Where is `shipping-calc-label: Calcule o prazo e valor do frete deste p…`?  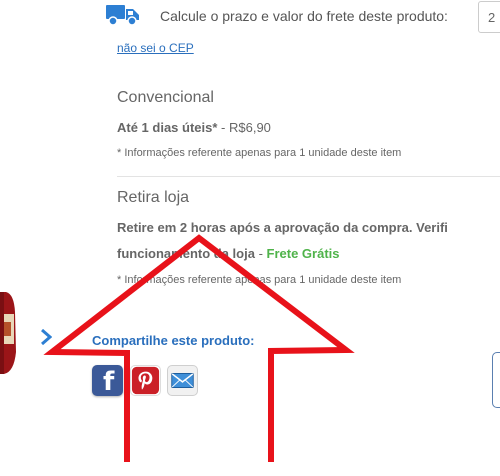
shipping-calc-label: Calcule o prazo e valor do frete deste p… is located at coordinates (304, 16).